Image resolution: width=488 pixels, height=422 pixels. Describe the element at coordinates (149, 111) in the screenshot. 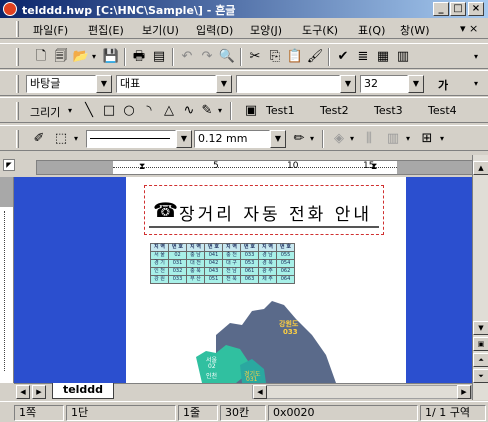

I see `arc-tool-icon: ◝` at that location.